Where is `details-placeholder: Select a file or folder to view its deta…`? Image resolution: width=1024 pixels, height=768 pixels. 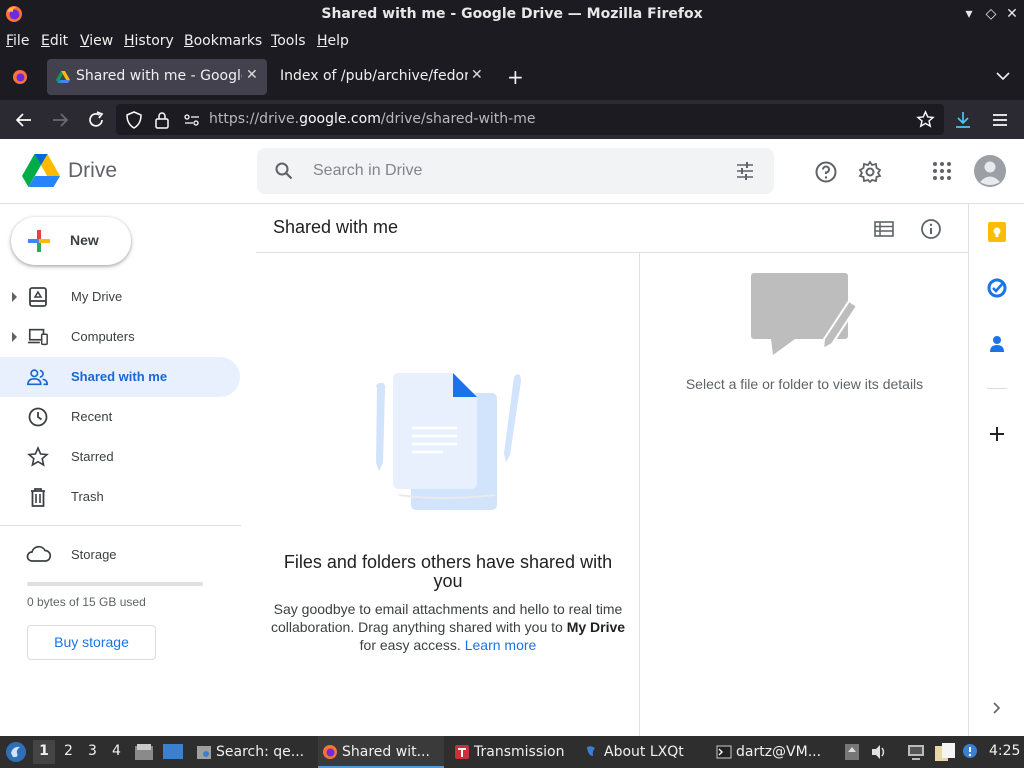
details-placeholder: Select a file or folder to view its deta… is located at coordinates (804, 384).